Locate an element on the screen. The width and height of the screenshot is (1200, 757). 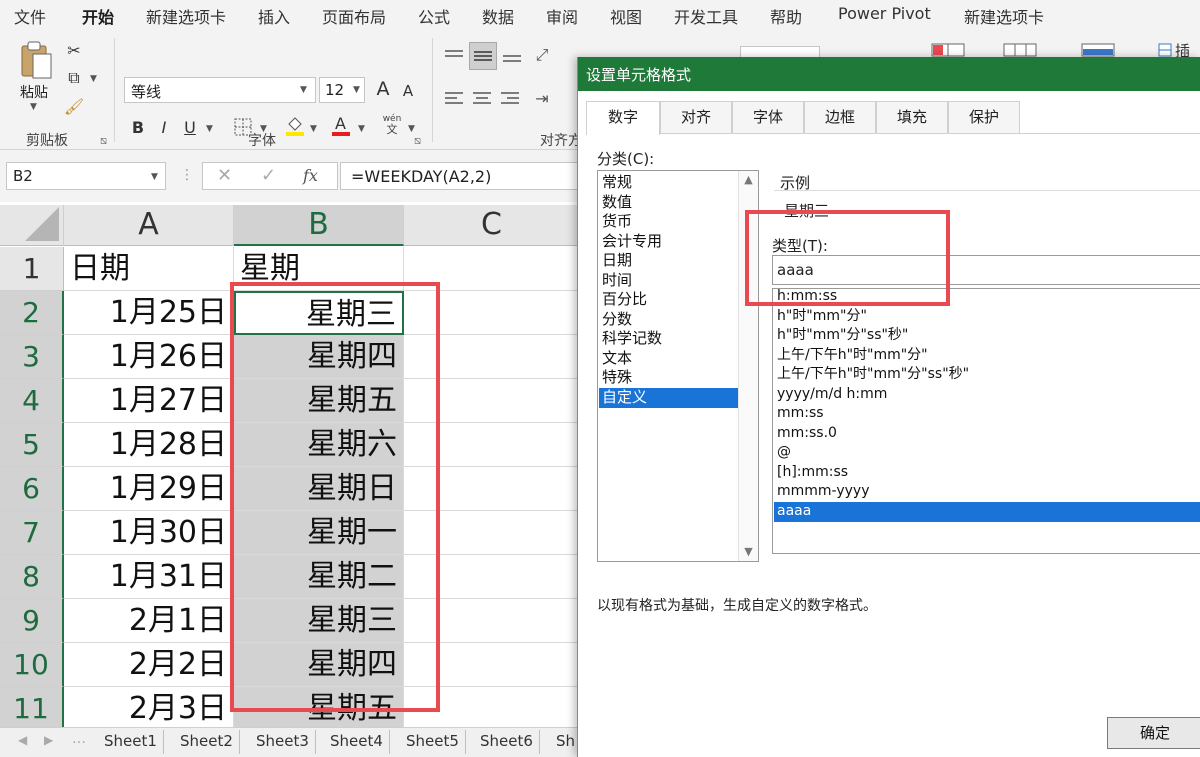
cell-date: 1月31日 is located at coordinates (149, 577).